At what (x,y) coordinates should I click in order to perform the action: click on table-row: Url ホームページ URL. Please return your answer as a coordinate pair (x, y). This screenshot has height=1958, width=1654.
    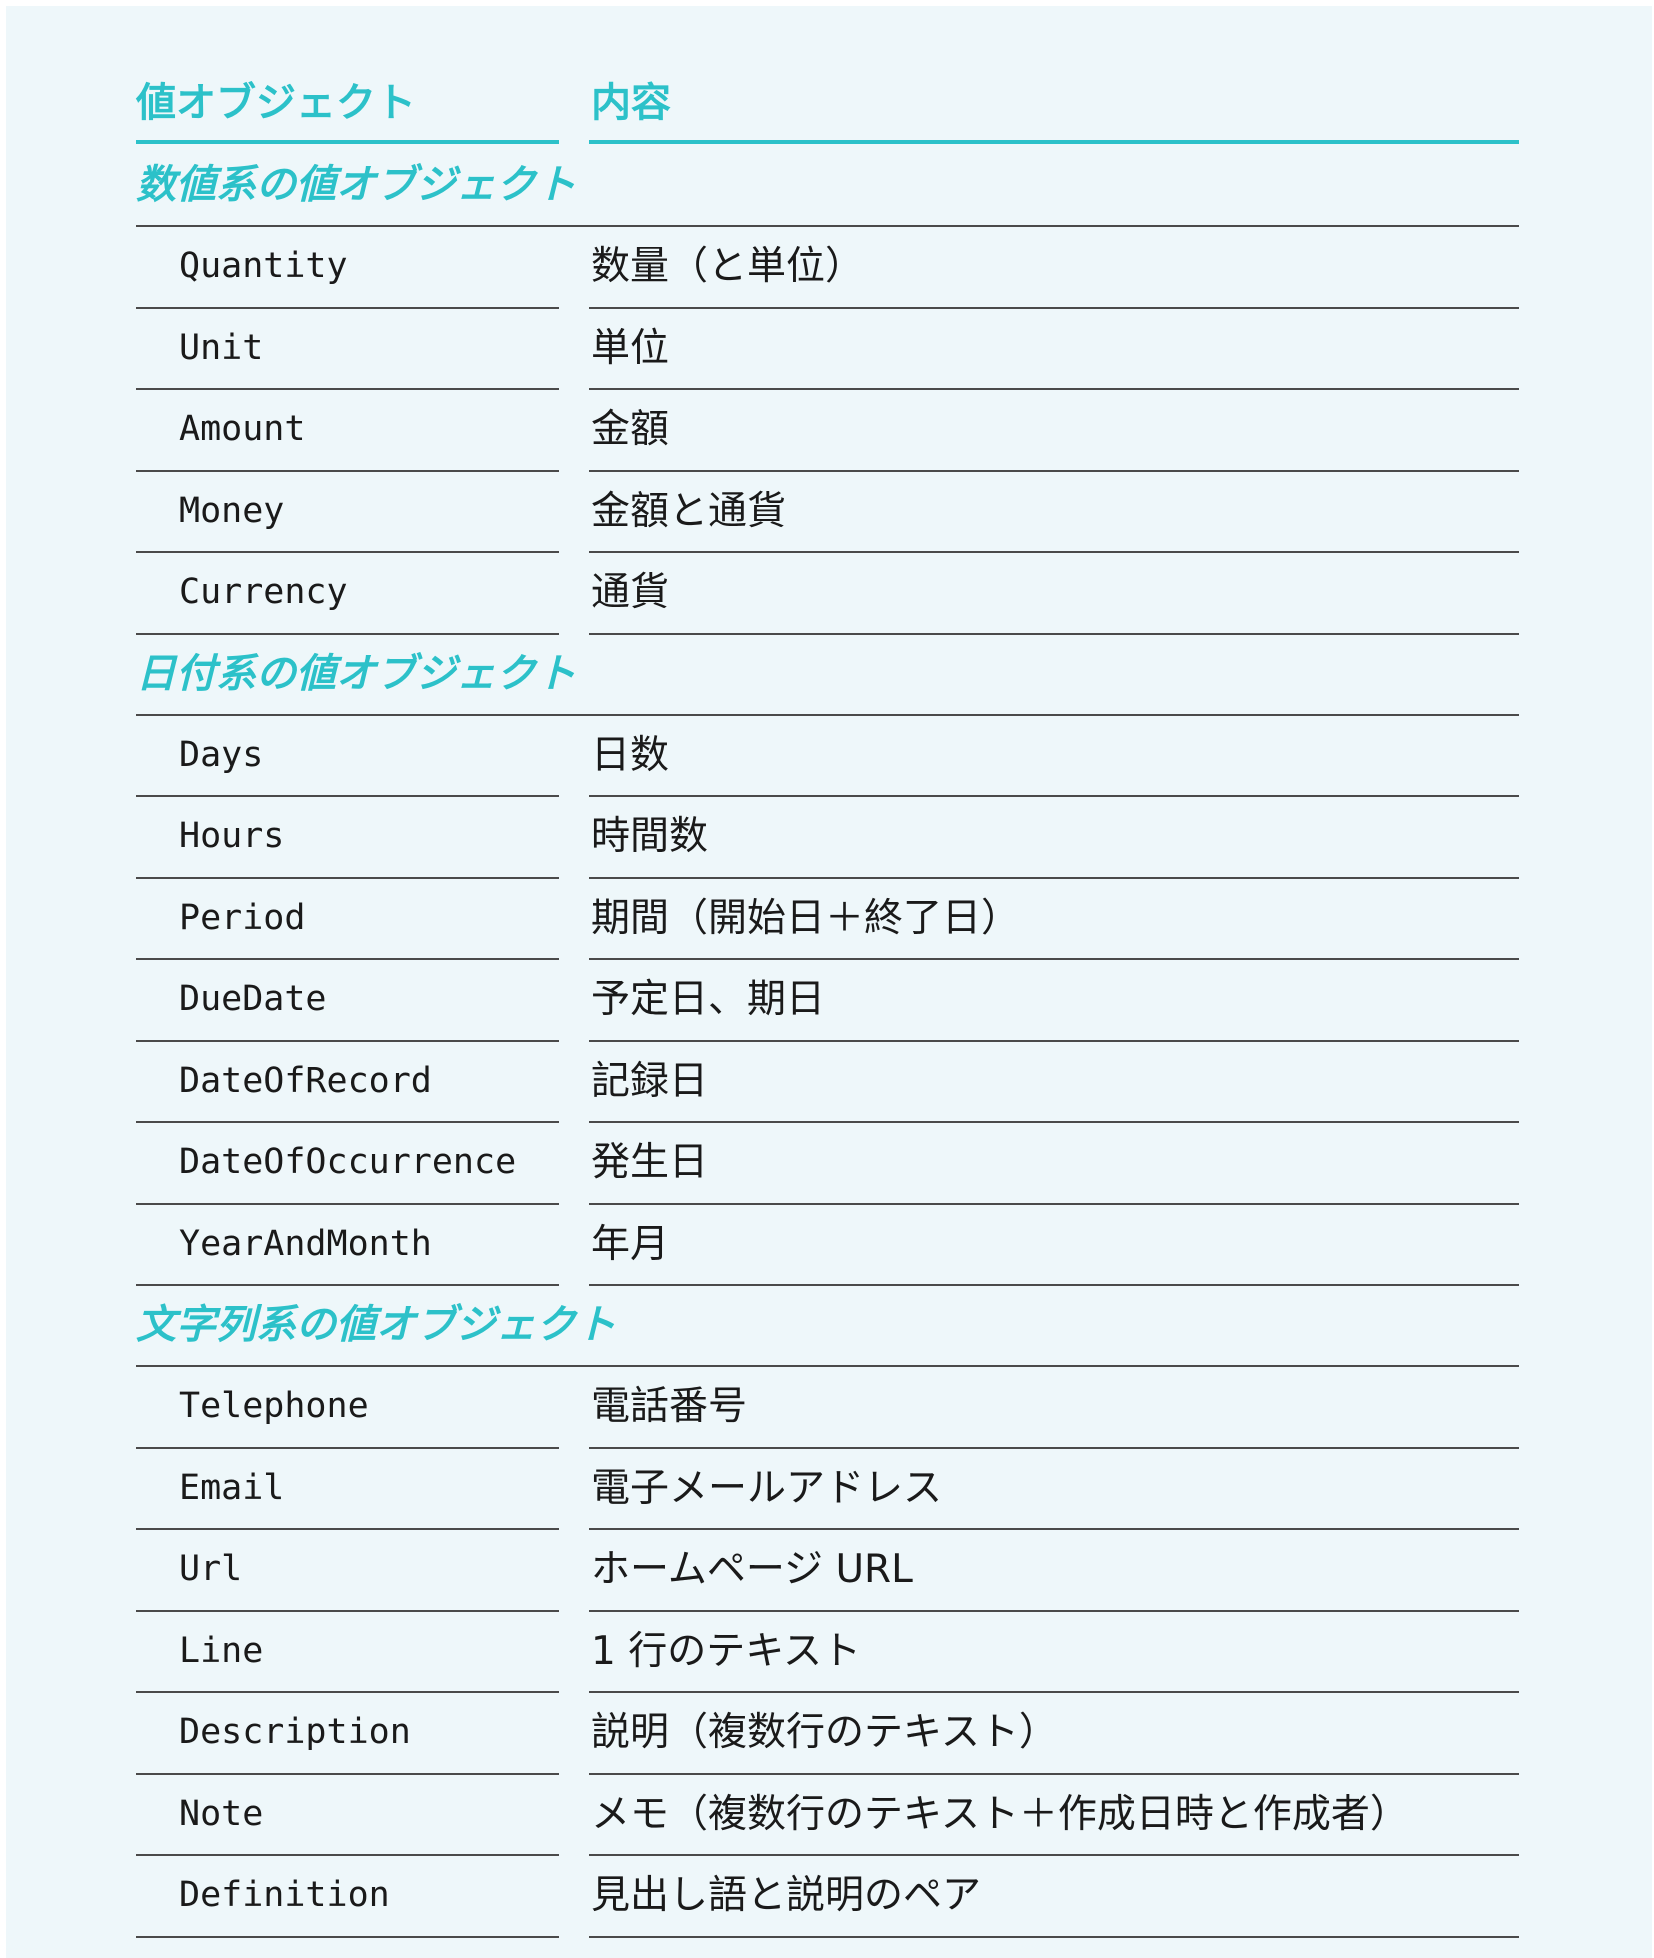
    Looking at the image, I should click on (827, 1571).